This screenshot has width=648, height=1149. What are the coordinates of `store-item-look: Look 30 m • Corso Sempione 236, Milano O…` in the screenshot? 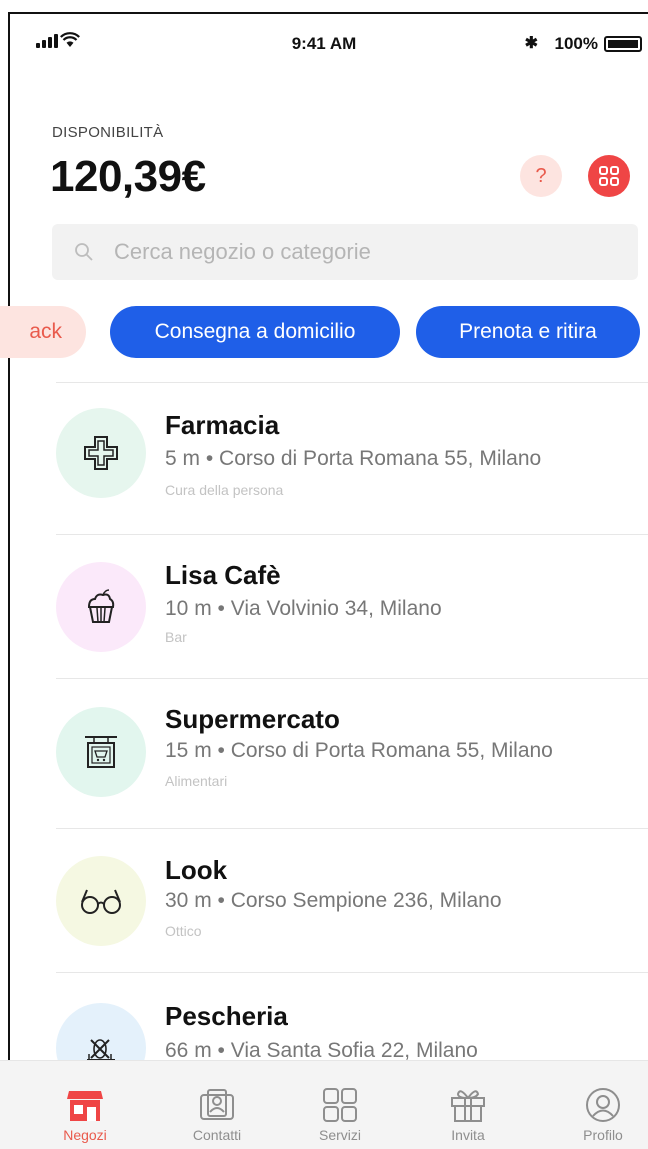 It's located at (324, 901).